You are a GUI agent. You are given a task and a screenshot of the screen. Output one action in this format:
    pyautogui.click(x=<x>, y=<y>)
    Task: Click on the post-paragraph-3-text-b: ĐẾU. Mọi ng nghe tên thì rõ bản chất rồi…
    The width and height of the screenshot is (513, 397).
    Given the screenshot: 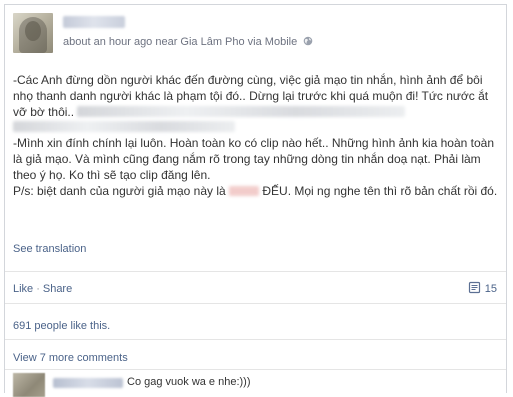 What is the action you would take?
    pyautogui.click(x=378, y=190)
    